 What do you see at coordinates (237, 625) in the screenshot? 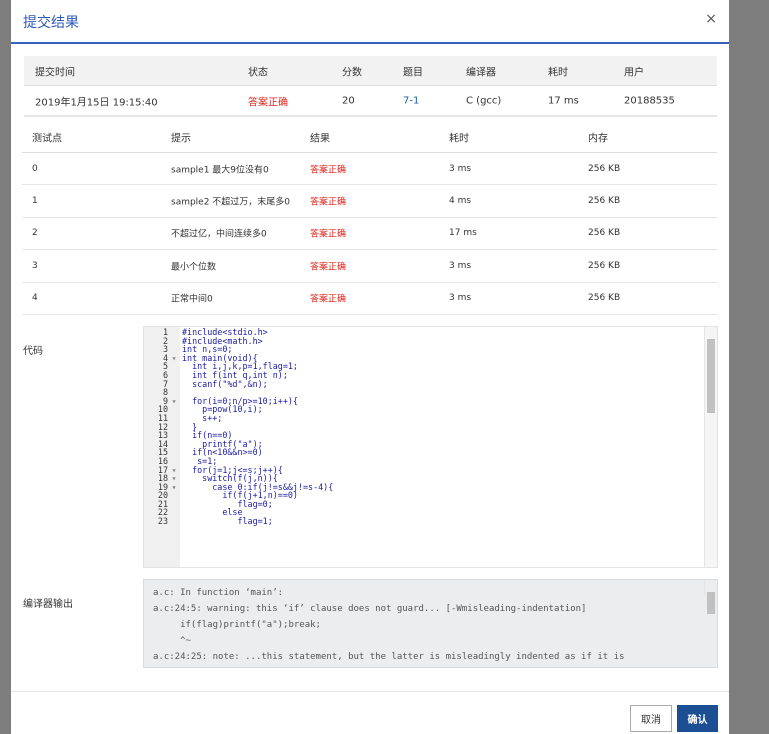
I see `output-line: if(flag)printf("a");break;` at bounding box center [237, 625].